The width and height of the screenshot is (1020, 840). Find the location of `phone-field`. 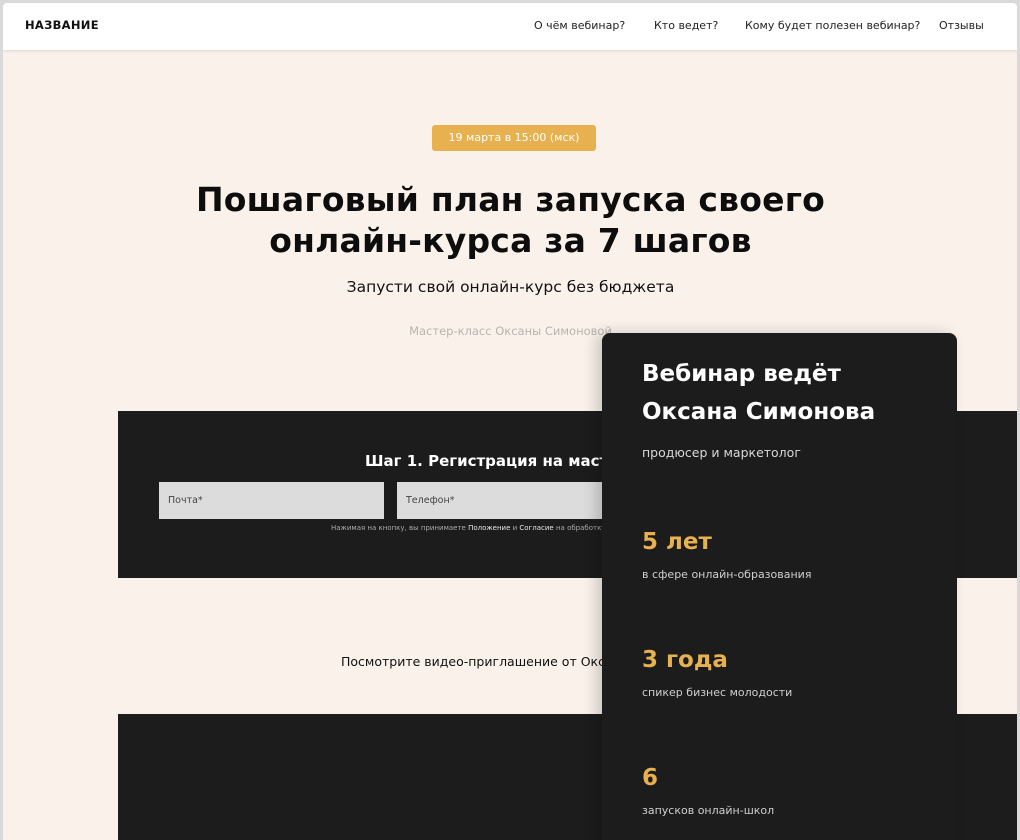

phone-field is located at coordinates (509, 500).